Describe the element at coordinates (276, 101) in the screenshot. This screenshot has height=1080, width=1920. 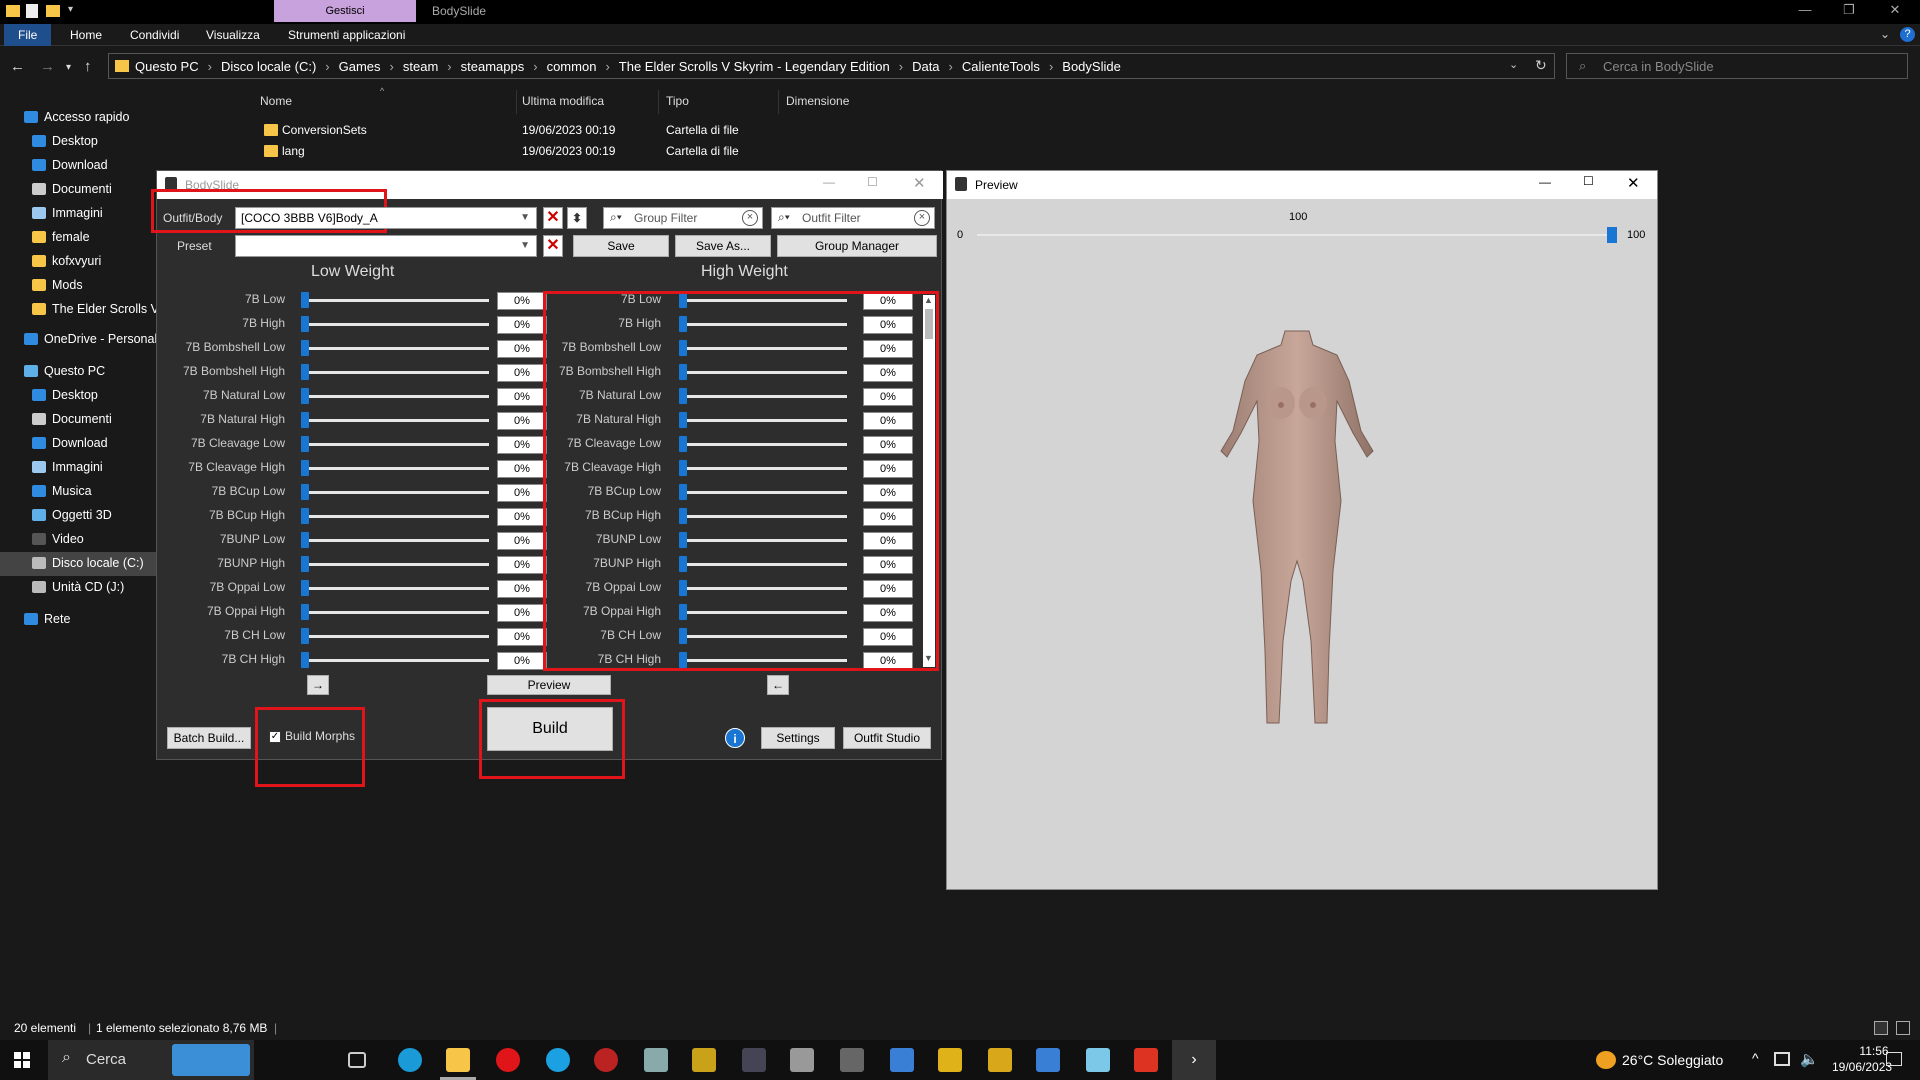
I see `column-nome: Nome` at that location.